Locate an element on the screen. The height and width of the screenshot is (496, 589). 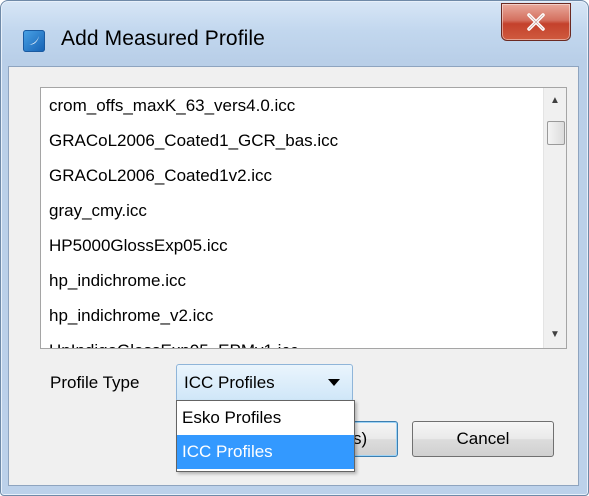
list-item: hp_indichrome.icc is located at coordinates (292, 280).